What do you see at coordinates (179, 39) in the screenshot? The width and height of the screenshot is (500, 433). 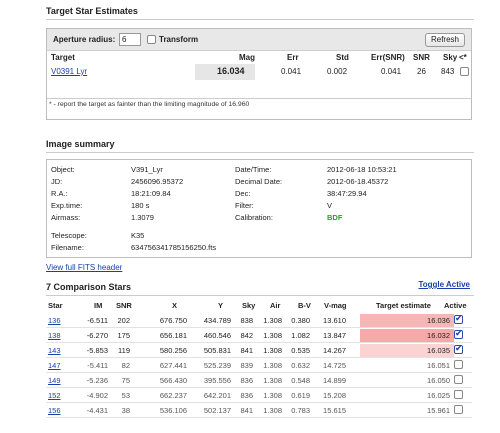 I see `transform-label: Transform` at bounding box center [179, 39].